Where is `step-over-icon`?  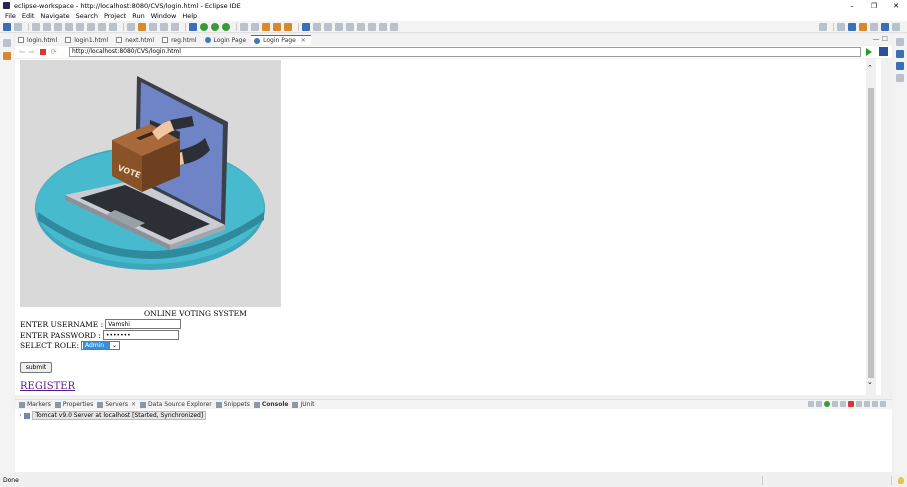
step-over-icon is located at coordinates (102, 26).